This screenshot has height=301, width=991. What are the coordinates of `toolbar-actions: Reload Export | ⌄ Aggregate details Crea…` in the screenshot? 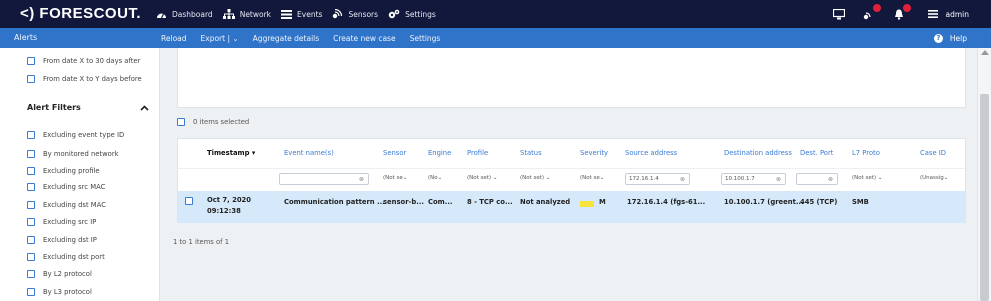 It's located at (307, 38).